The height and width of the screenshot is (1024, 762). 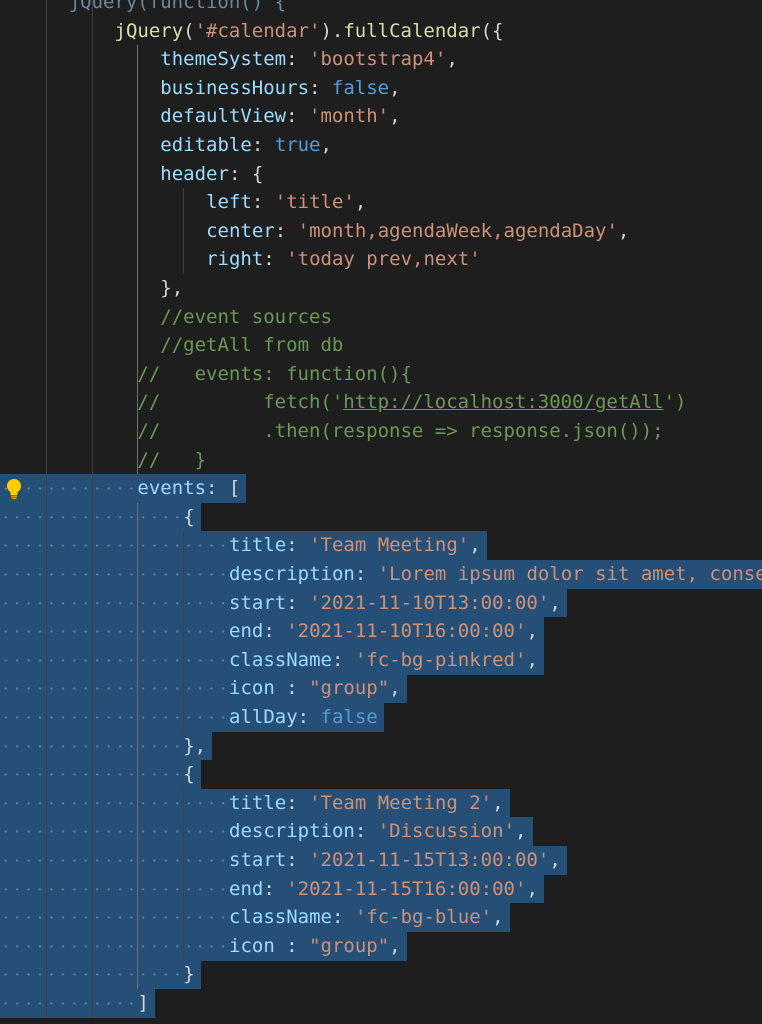 I want to click on code-token: }, so click(x=189, y=974).